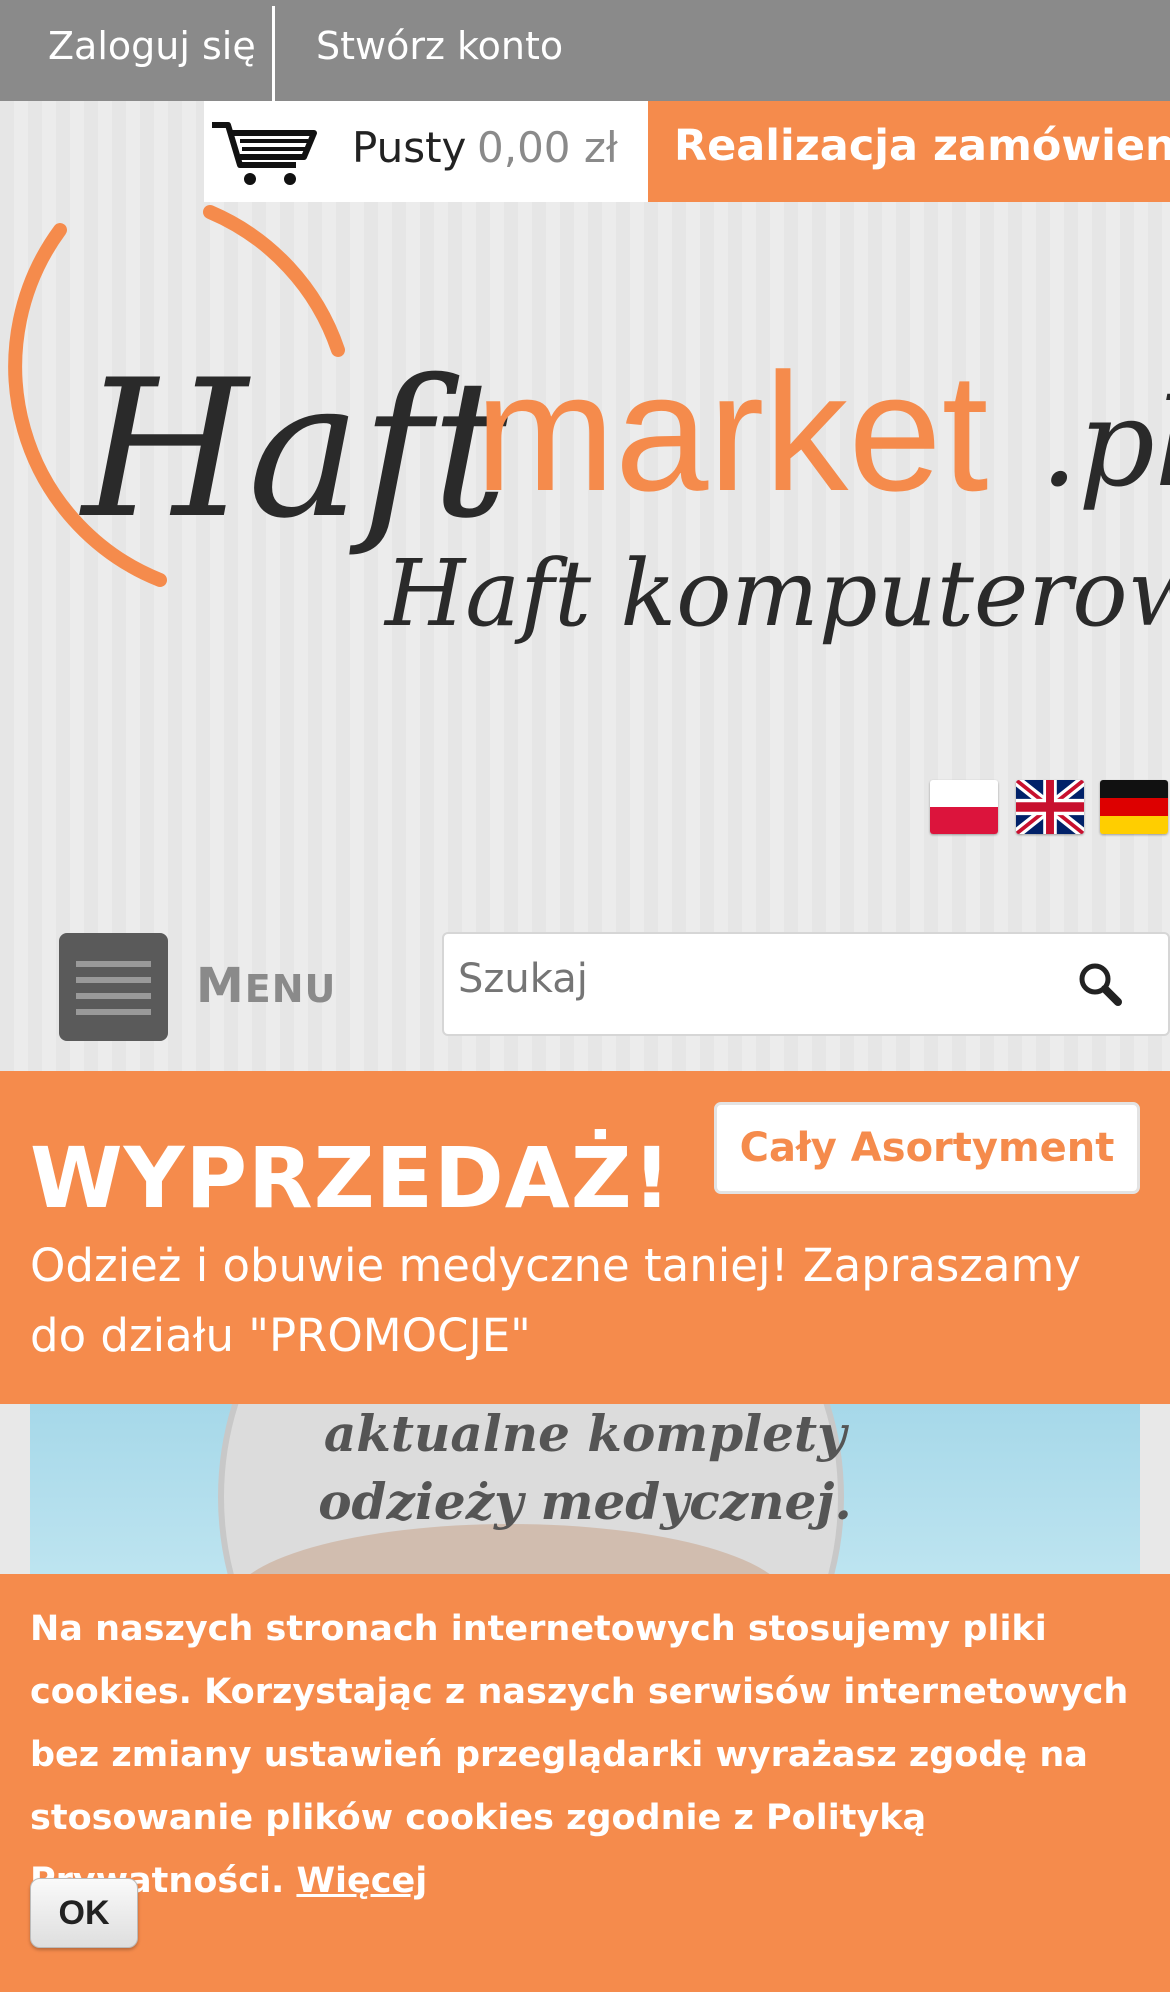  Describe the element at coordinates (152, 50) in the screenshot. I see `login-link: Zaloguj się` at that location.